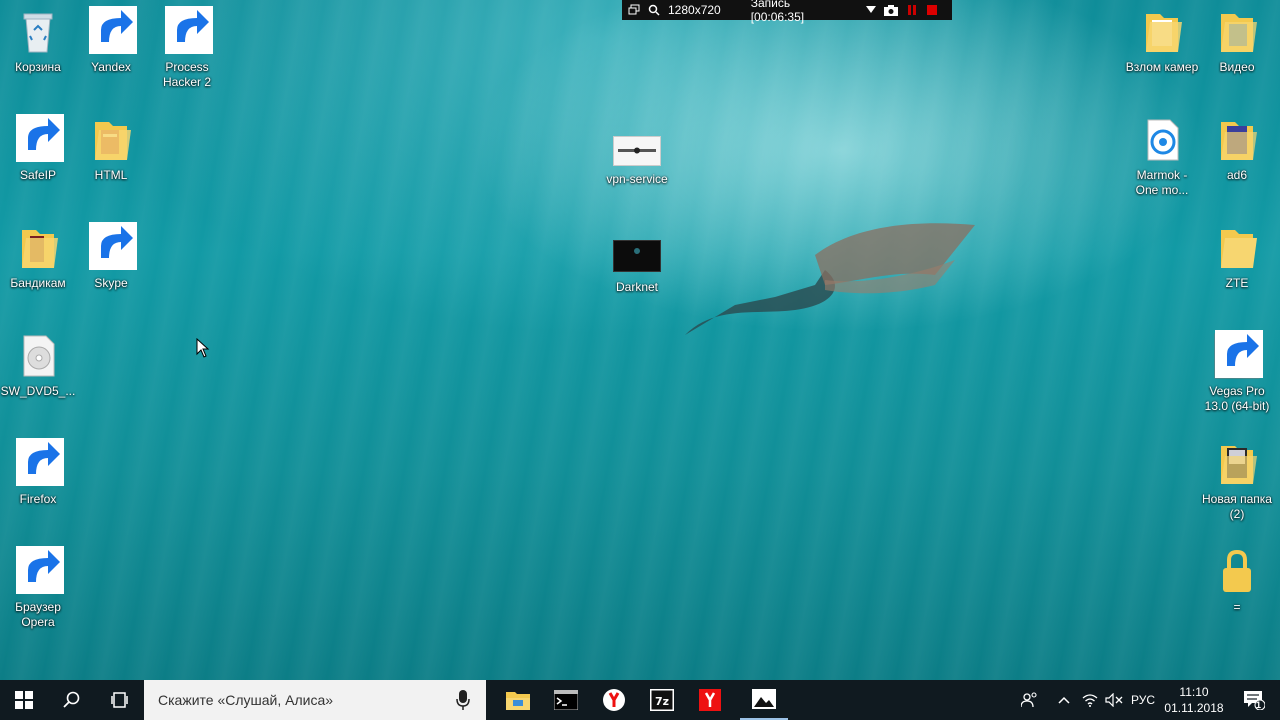  Describe the element at coordinates (187, 74) in the screenshot. I see `desktop-icon-label: Process Hacker 2` at that location.